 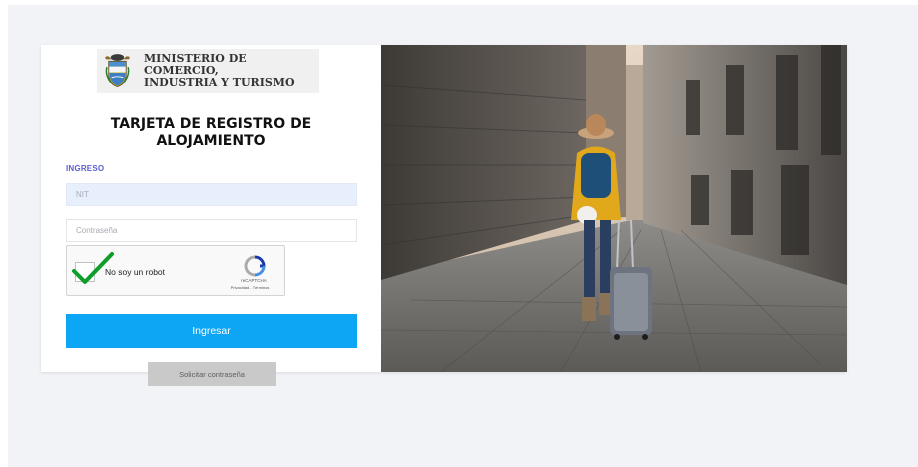 What do you see at coordinates (195, 64) in the screenshot?
I see `ministry-name-line1: MINISTERIO DE COMERCIO,` at bounding box center [195, 64].